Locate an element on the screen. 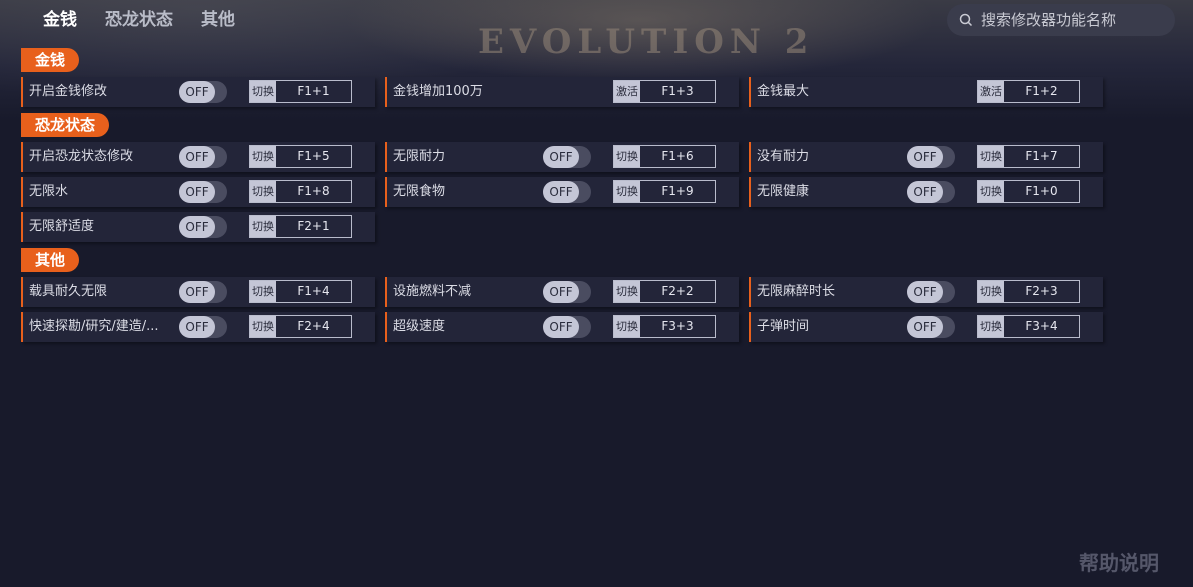  hotkey-binding: F2+3 is located at coordinates (1041, 291).